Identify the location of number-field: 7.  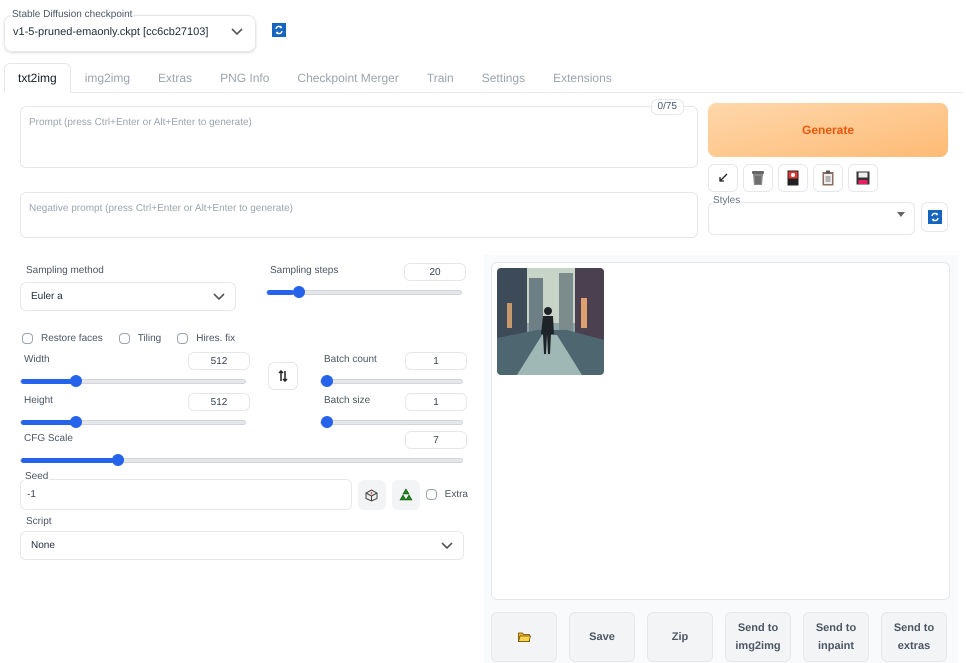
(436, 440).